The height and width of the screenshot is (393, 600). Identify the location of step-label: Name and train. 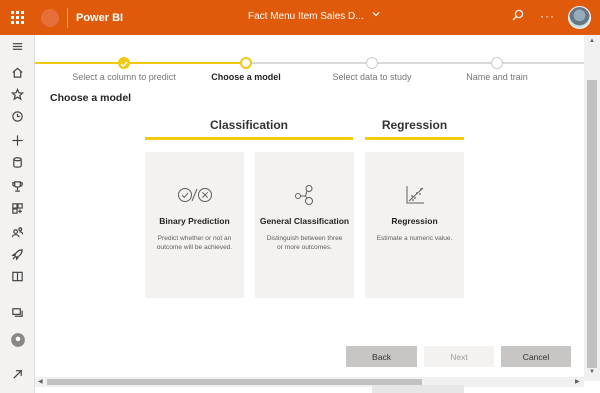
(497, 77).